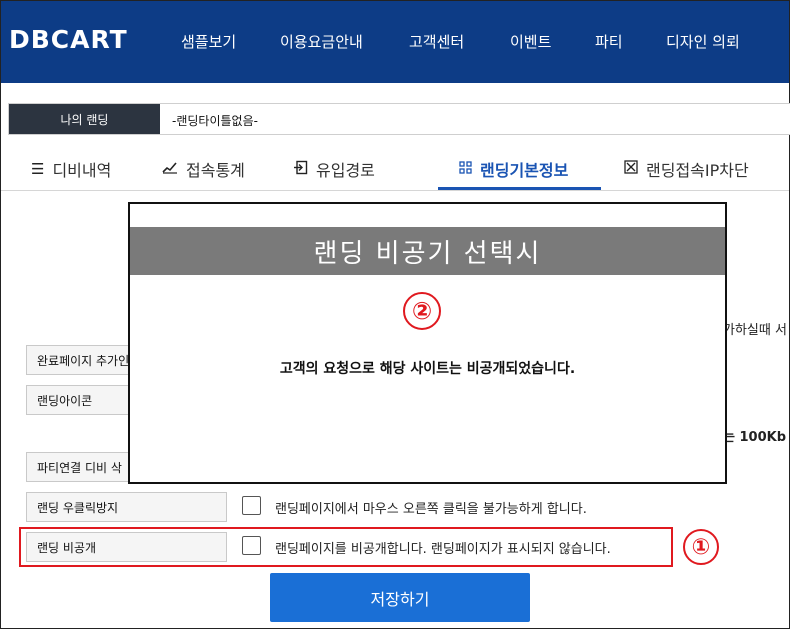  Describe the element at coordinates (300, 169) in the screenshot. I see `enter-icon` at that location.